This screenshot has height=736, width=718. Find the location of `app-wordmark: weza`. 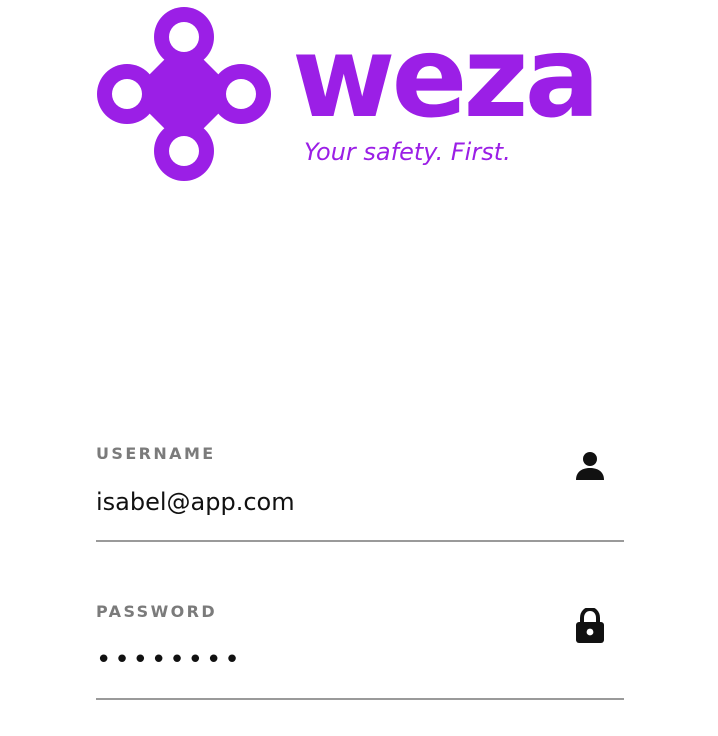

app-wordmark: weza is located at coordinates (446, 78).